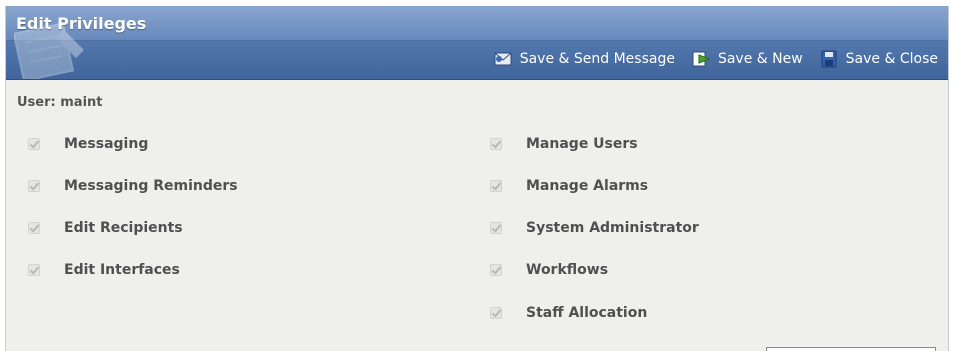 The height and width of the screenshot is (351, 957). I want to click on privilege-label: Workflows, so click(567, 270).